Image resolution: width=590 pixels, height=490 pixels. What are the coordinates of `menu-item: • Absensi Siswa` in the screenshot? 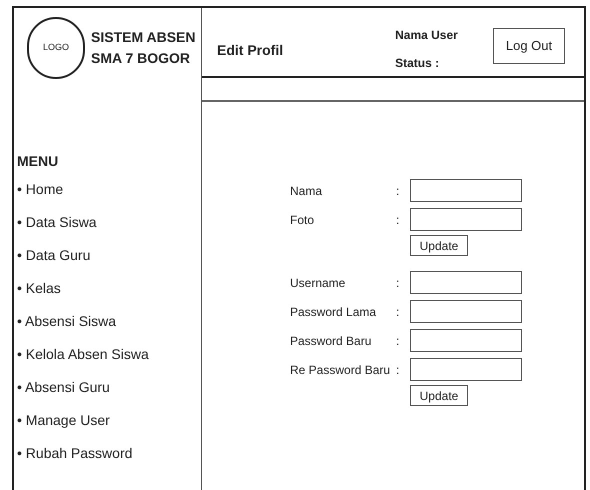 It's located at (109, 327).